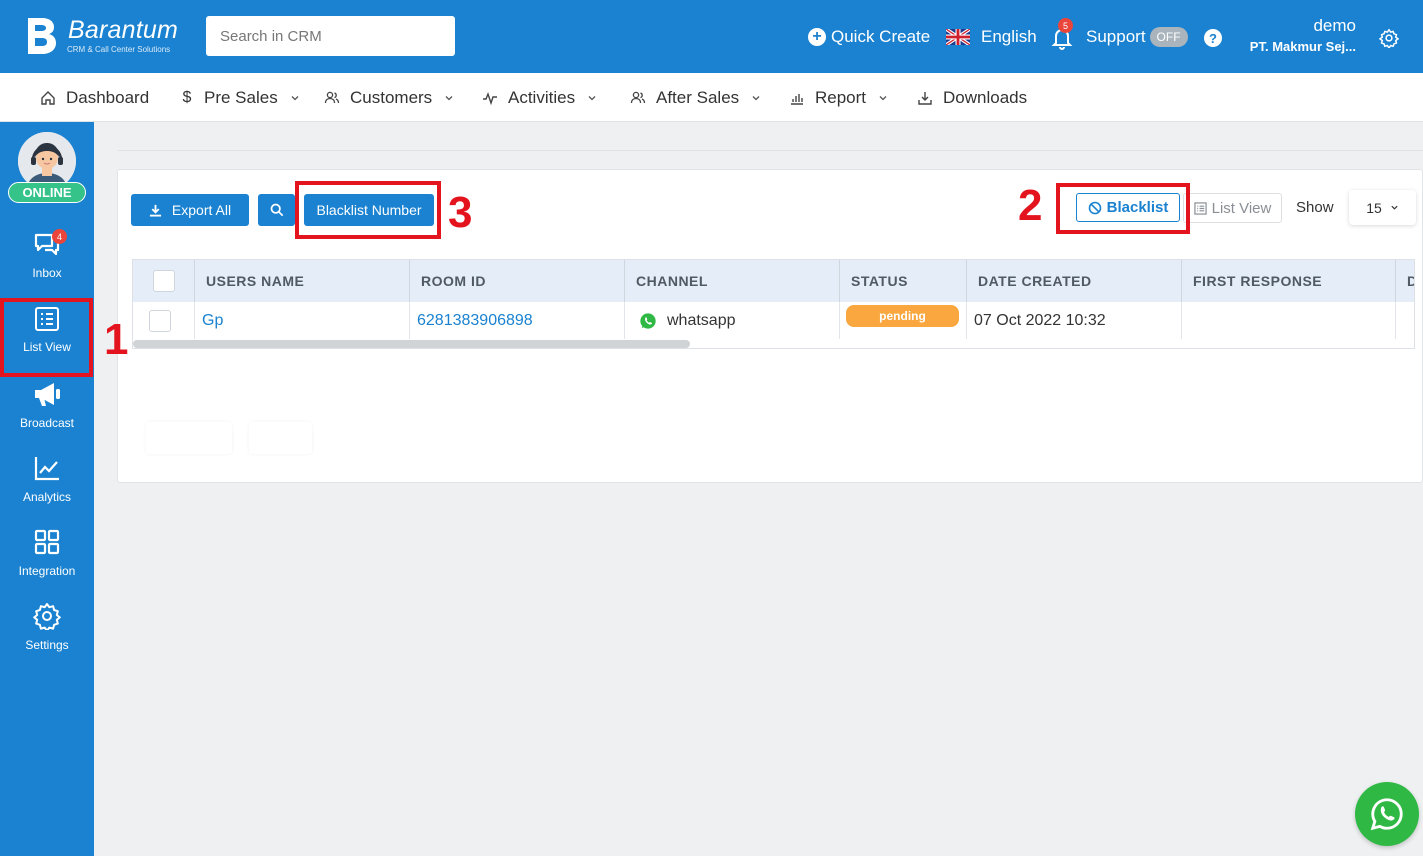 The width and height of the screenshot is (1423, 856). What do you see at coordinates (732, 281) in the screenshot?
I see `column-channel: CHANNEL` at bounding box center [732, 281].